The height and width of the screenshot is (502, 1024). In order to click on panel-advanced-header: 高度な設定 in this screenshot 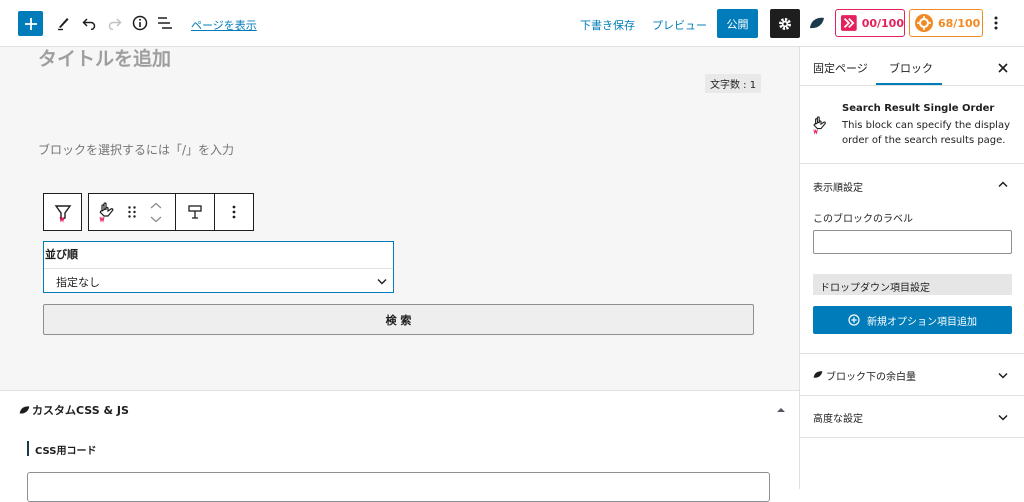, I will do `click(912, 416)`.